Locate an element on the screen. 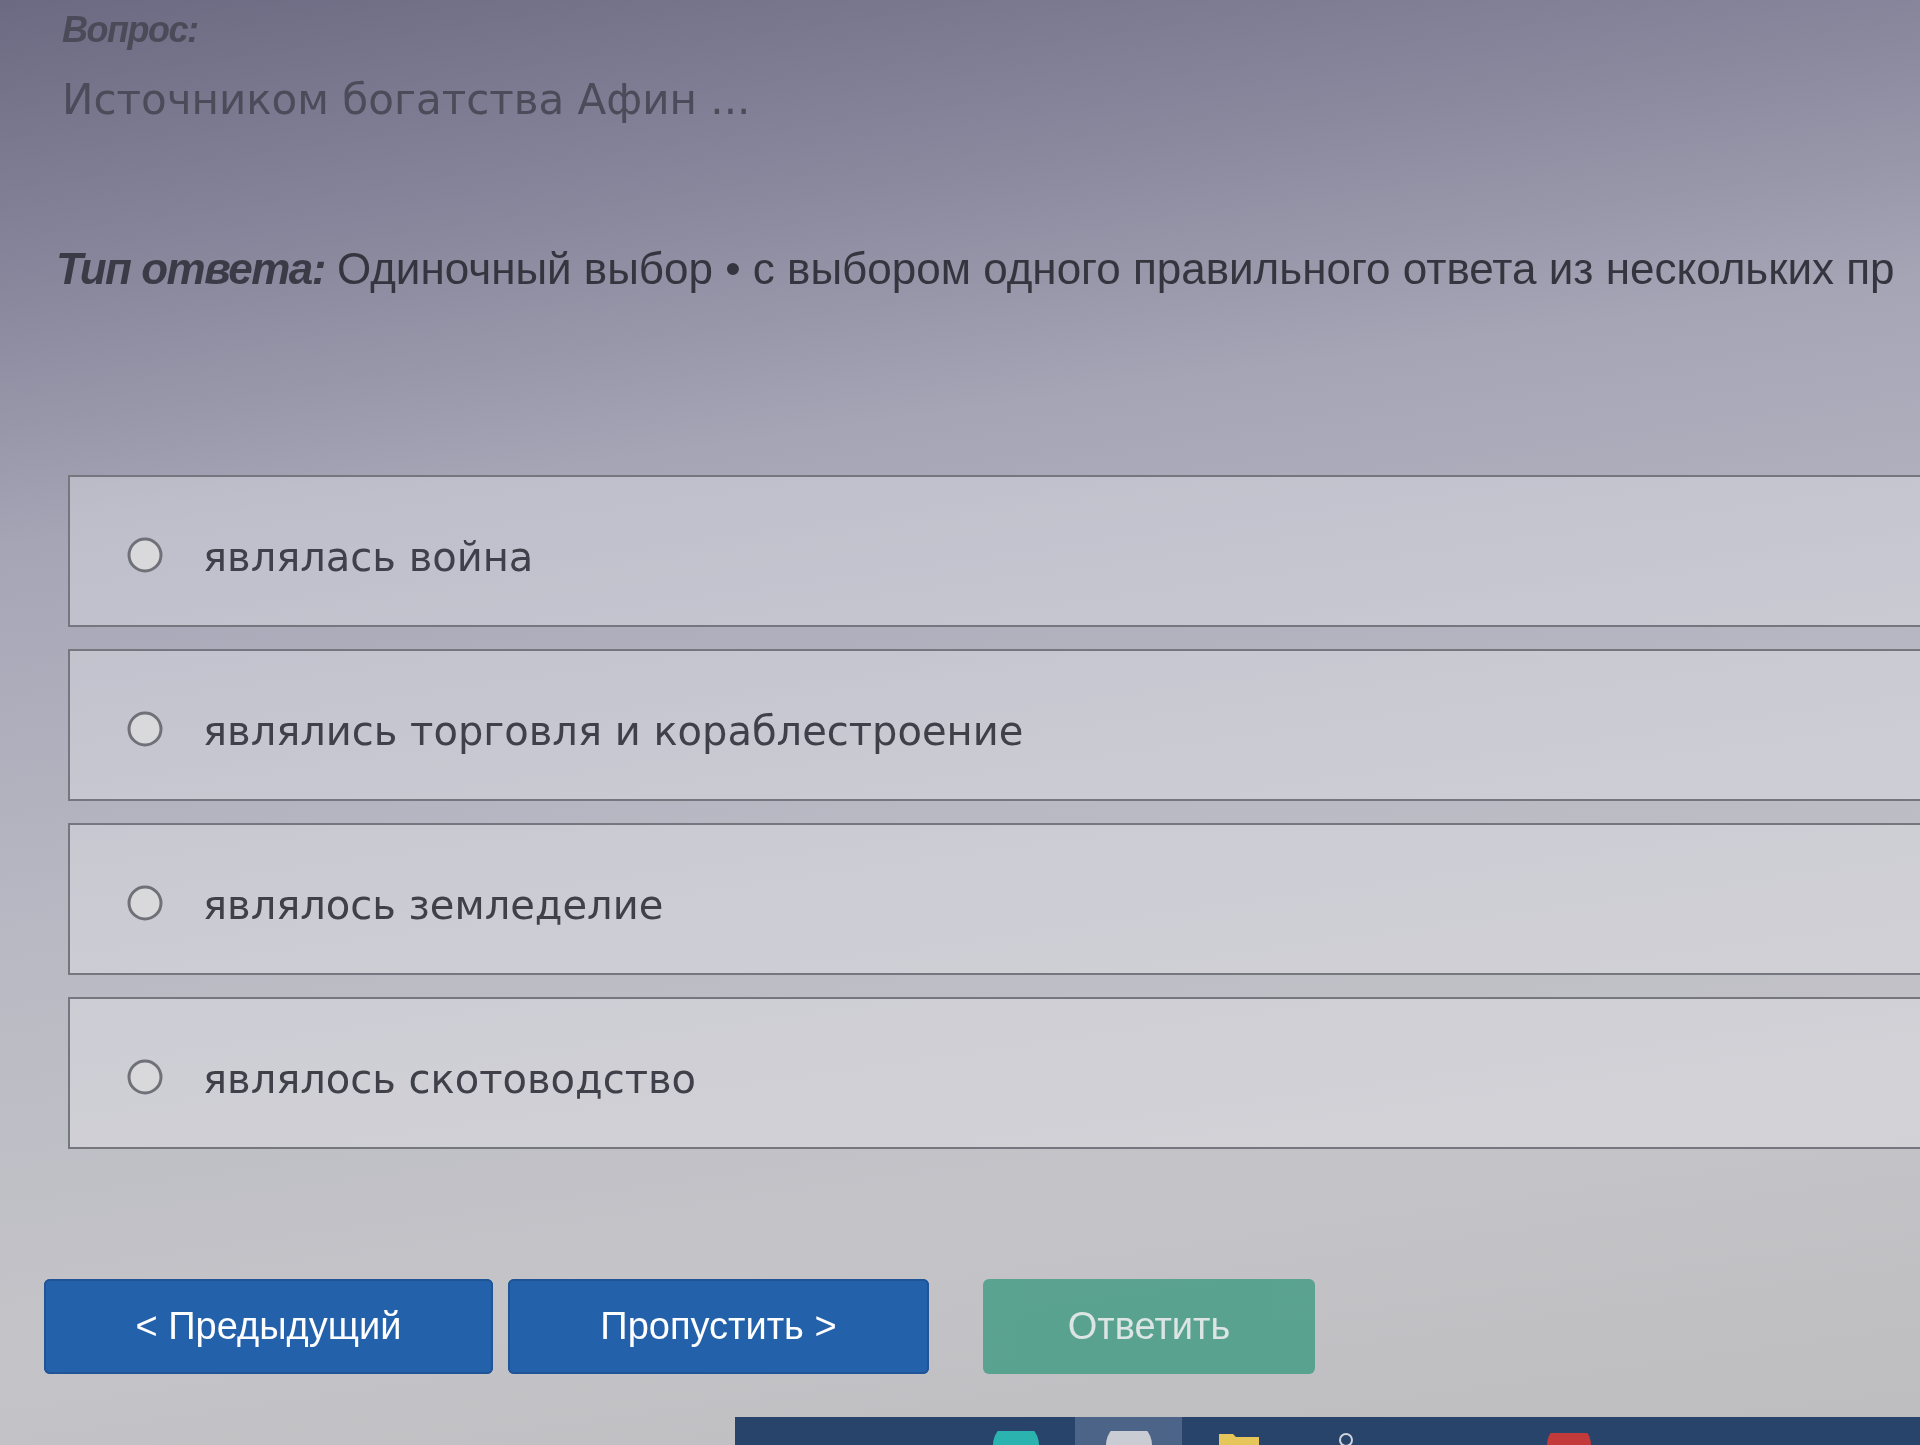 Image resolution: width=1920 pixels, height=1445 pixels. ring-icon is located at coordinates (1346, 1438).